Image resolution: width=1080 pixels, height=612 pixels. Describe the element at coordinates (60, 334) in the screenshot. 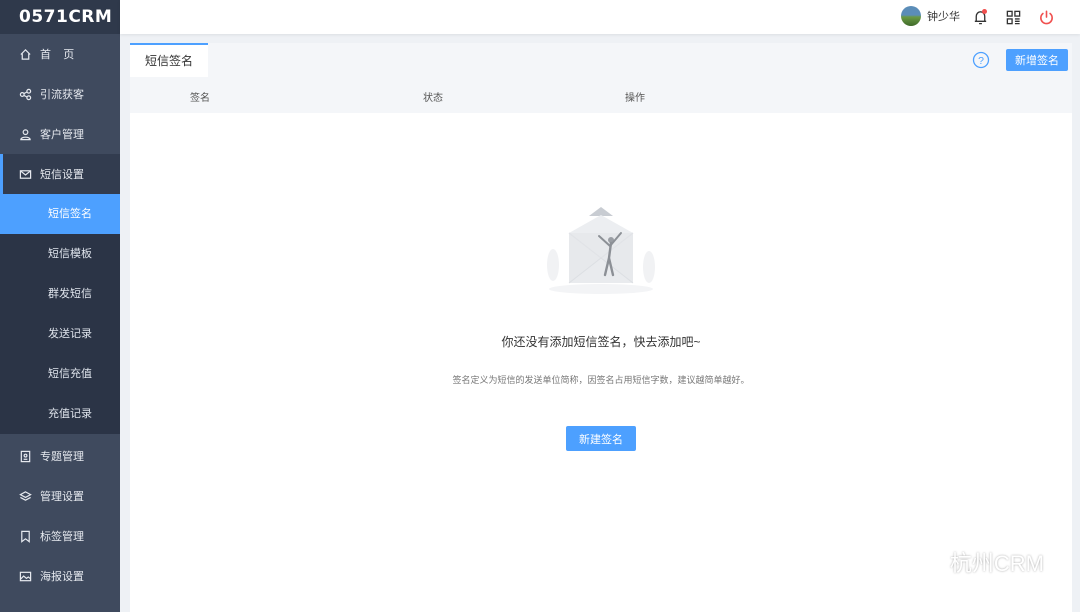

I see `sidebar-subitem-send-log: 发送记录` at that location.